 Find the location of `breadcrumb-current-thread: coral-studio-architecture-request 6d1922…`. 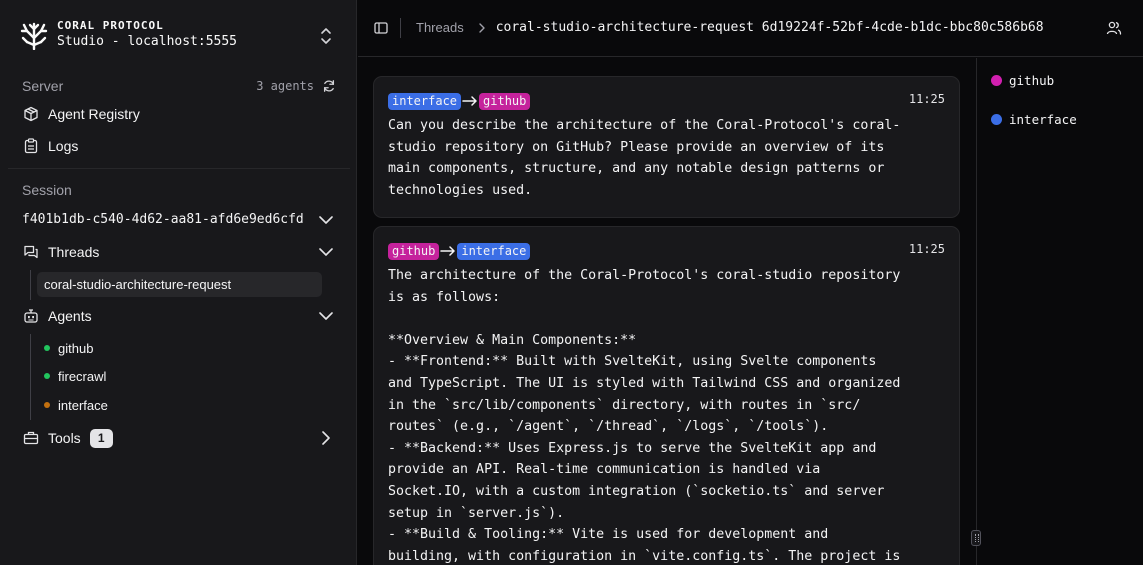

breadcrumb-current-thread: coral-studio-architecture-request 6d1922… is located at coordinates (769, 27).